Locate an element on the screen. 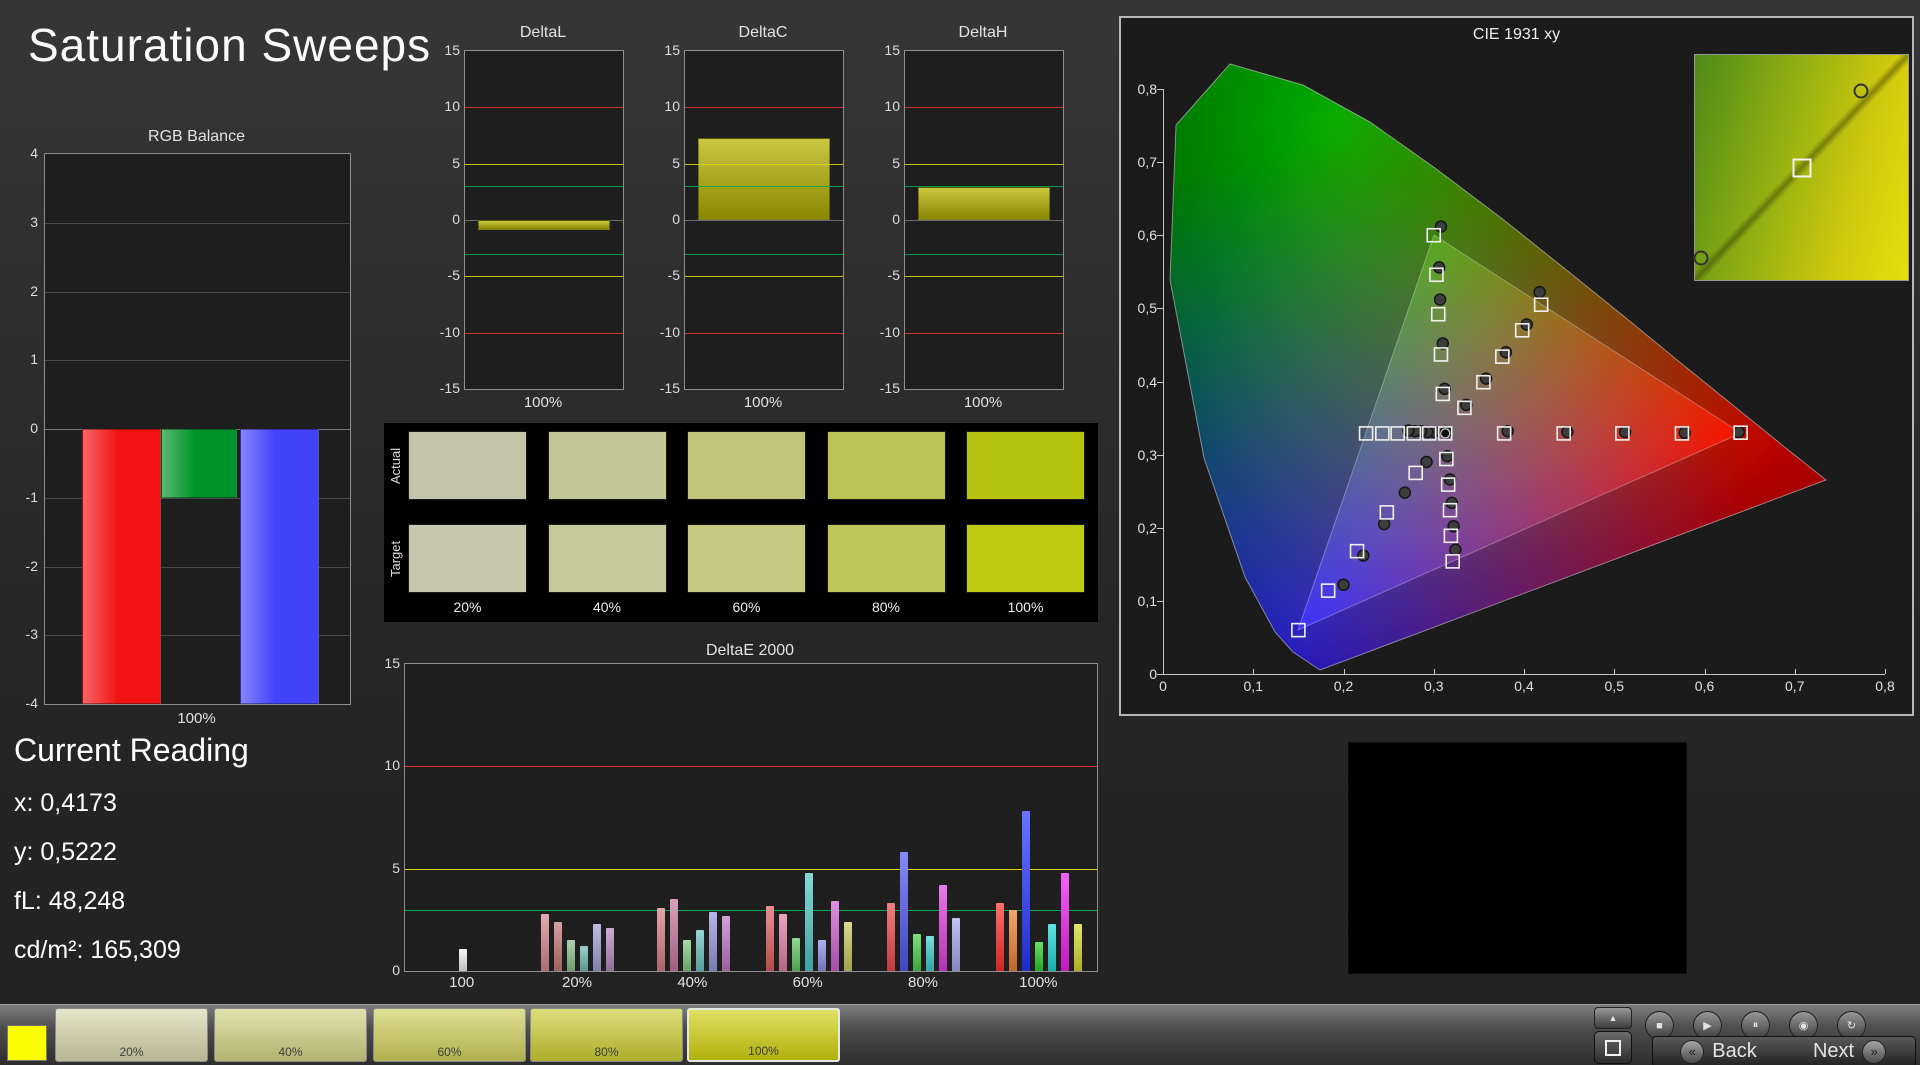 This screenshot has height=1065, width=1920. swatch-target-100% is located at coordinates (1025, 558).